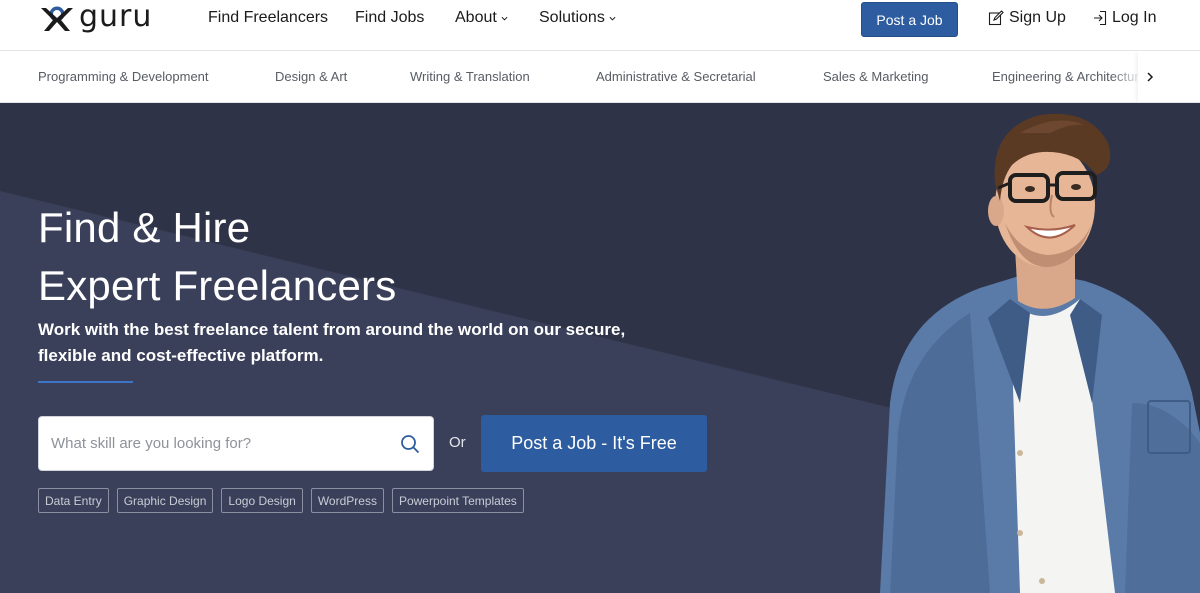 This screenshot has height=593, width=1200. I want to click on skill-search-box, so click(236, 443).